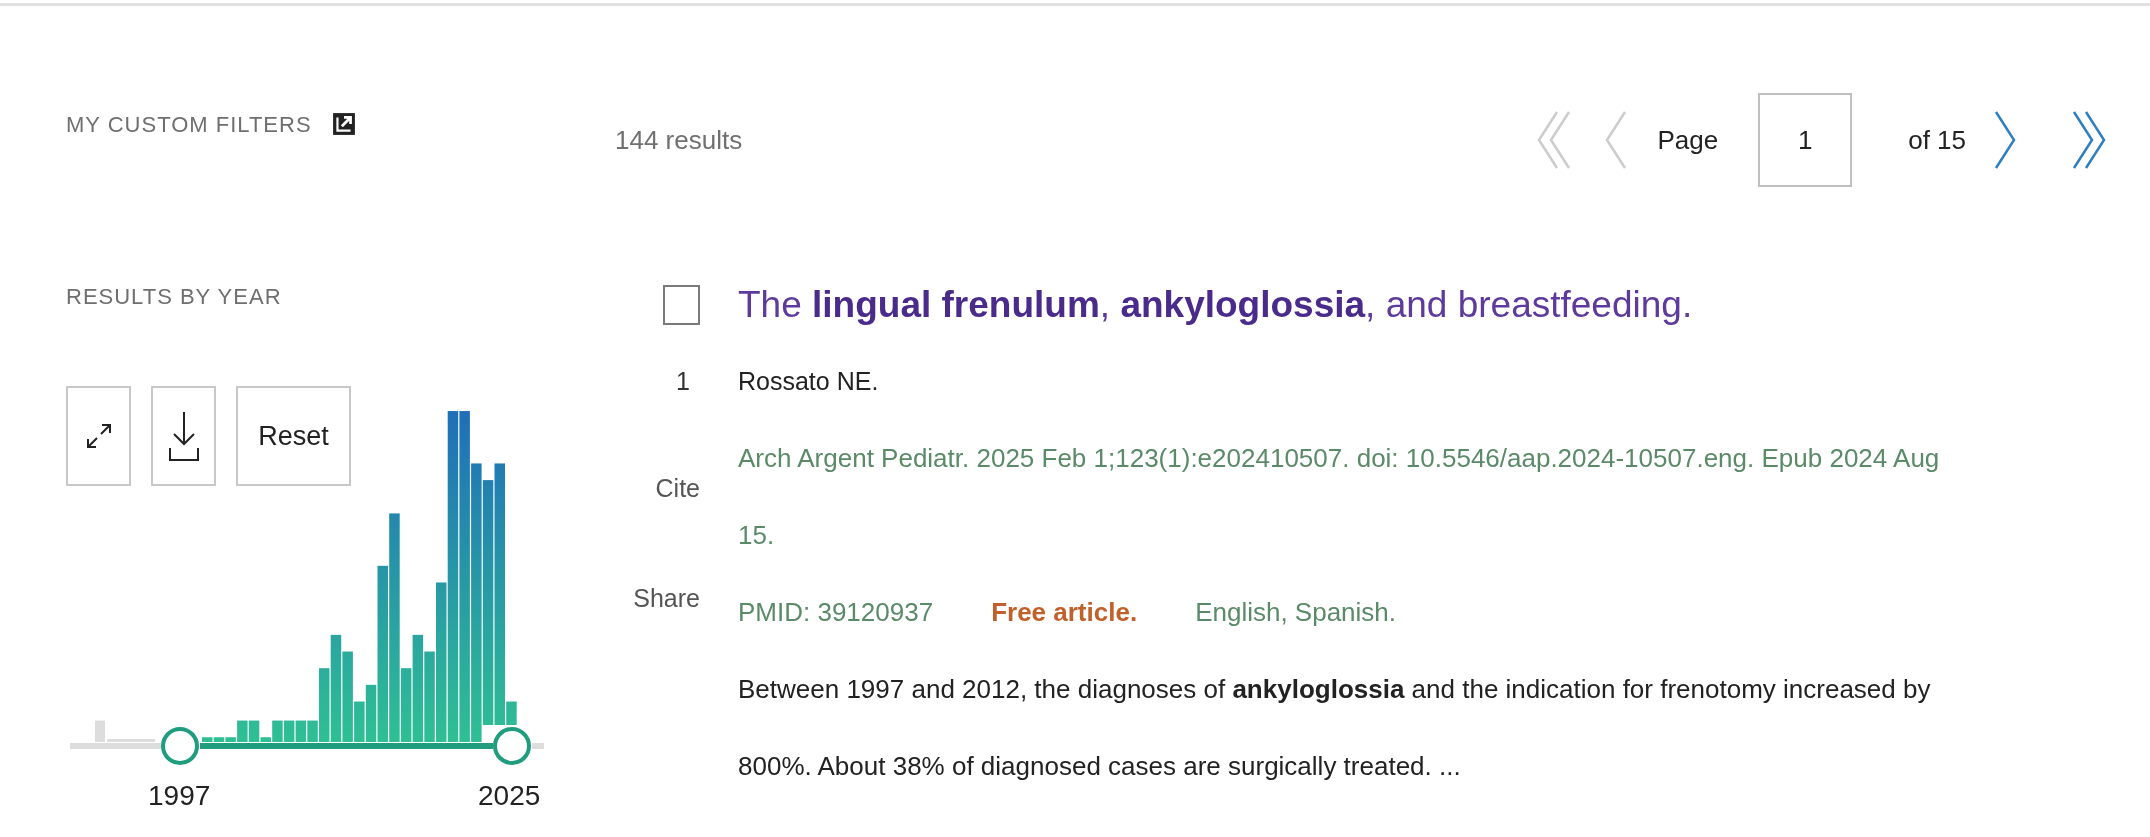 Image resolution: width=2150 pixels, height=837 pixels. What do you see at coordinates (180, 746) in the screenshot?
I see `range-start-handle` at bounding box center [180, 746].